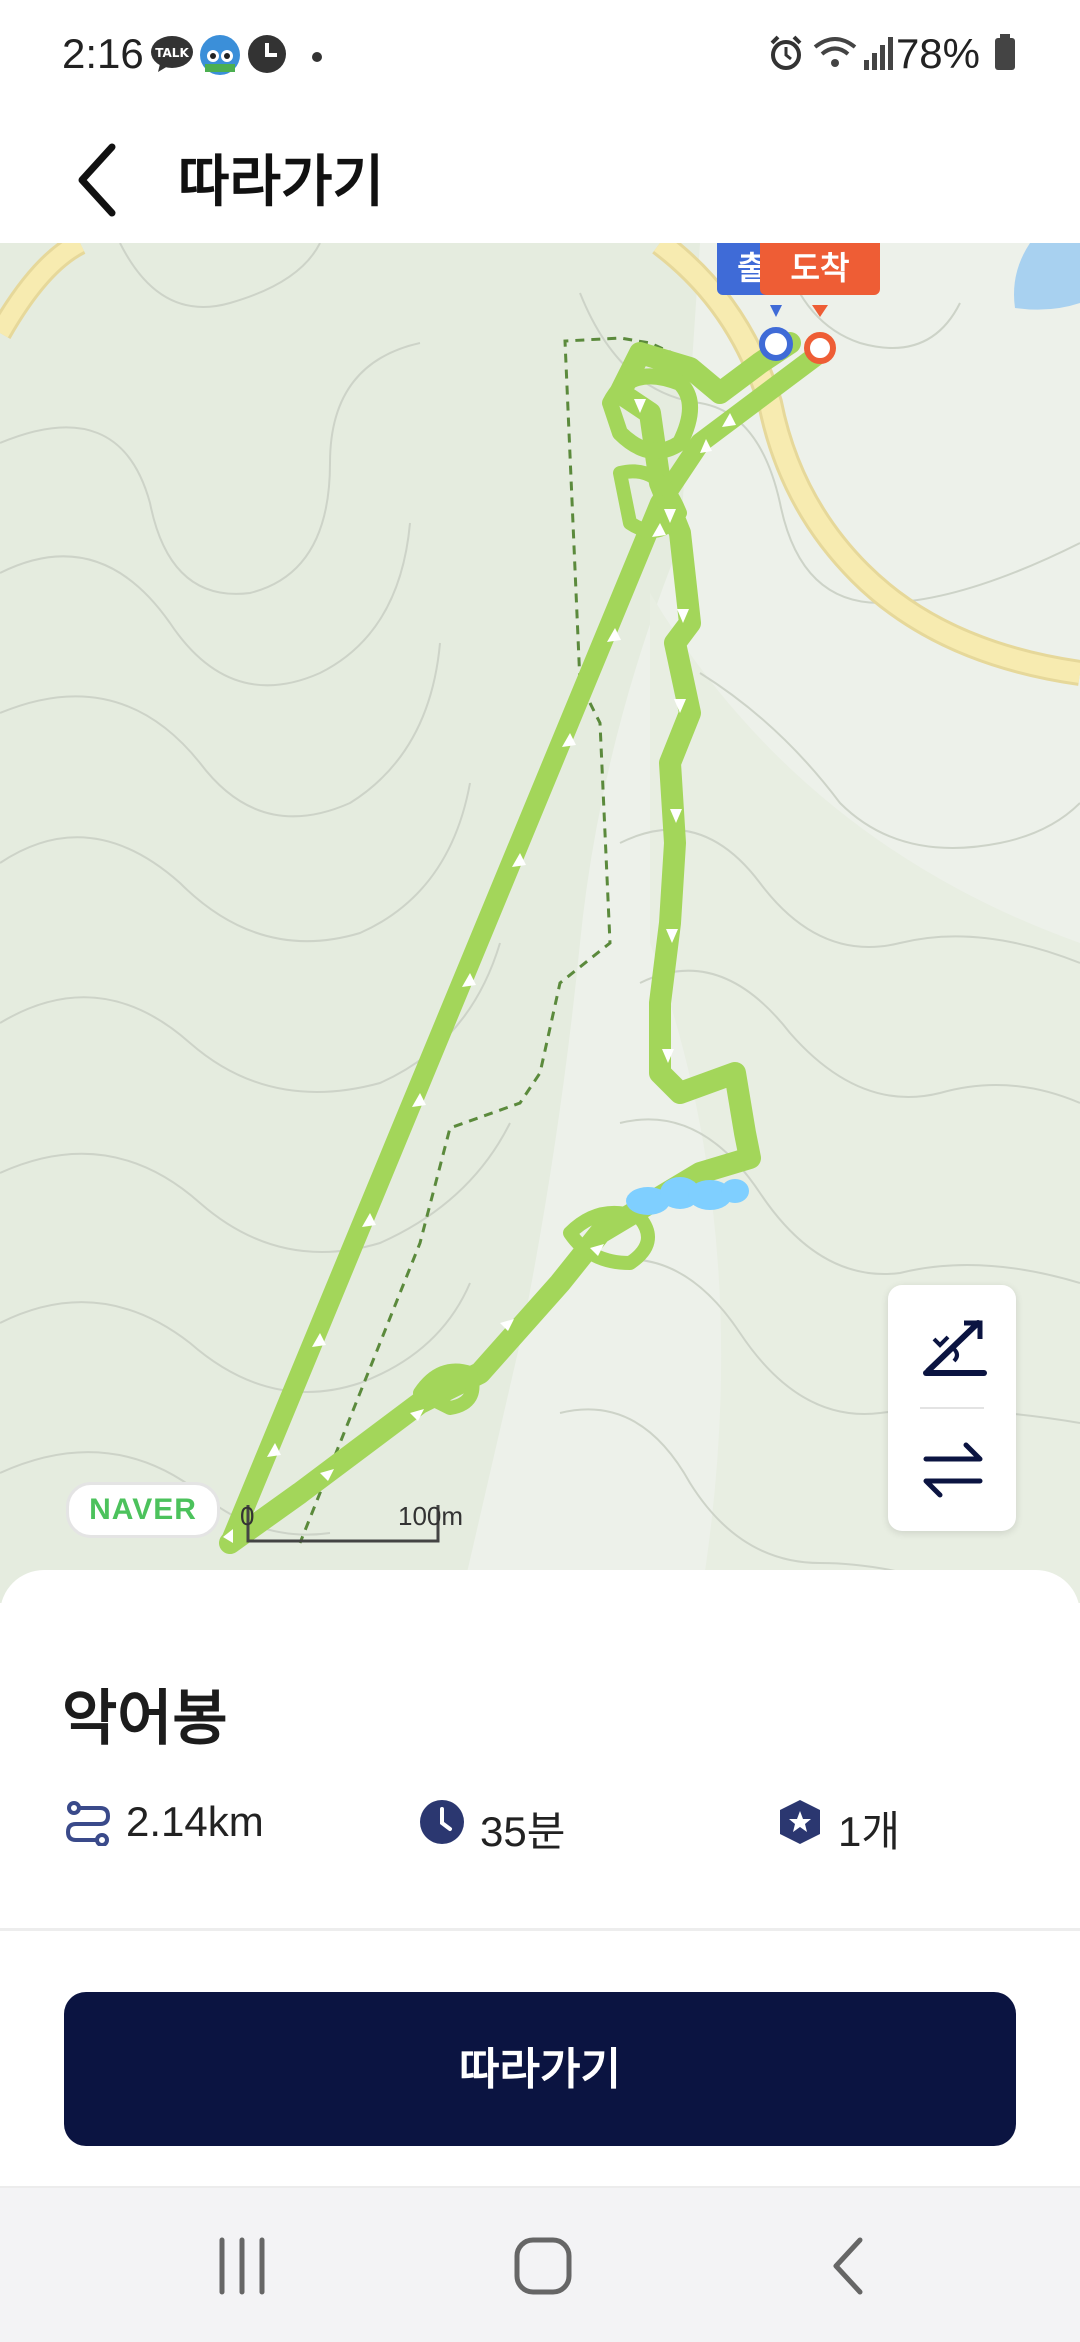 Image resolution: width=1080 pixels, height=2342 pixels. What do you see at coordinates (820, 269) in the screenshot?
I see `end-pin: 도착` at bounding box center [820, 269].